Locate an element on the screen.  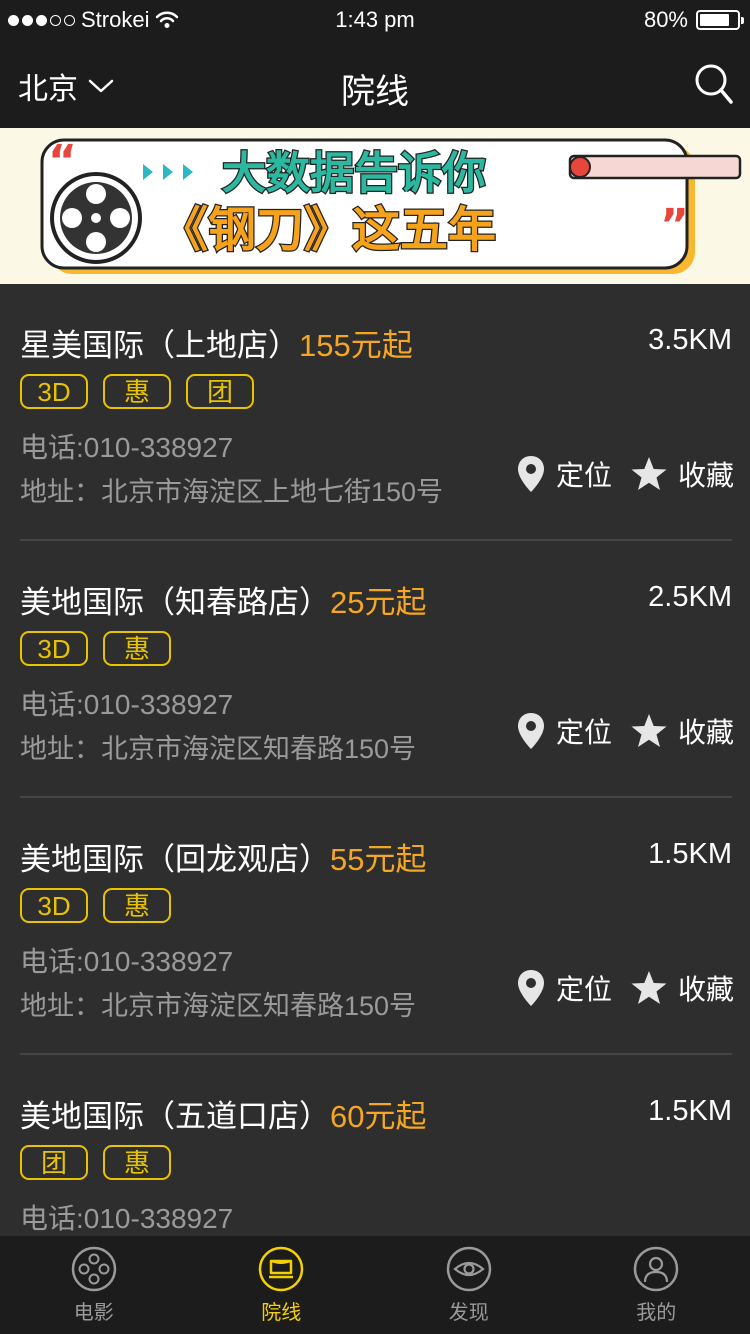
cinema-name: 星美国际（上地店）155元起 is located at coordinates (216, 342).